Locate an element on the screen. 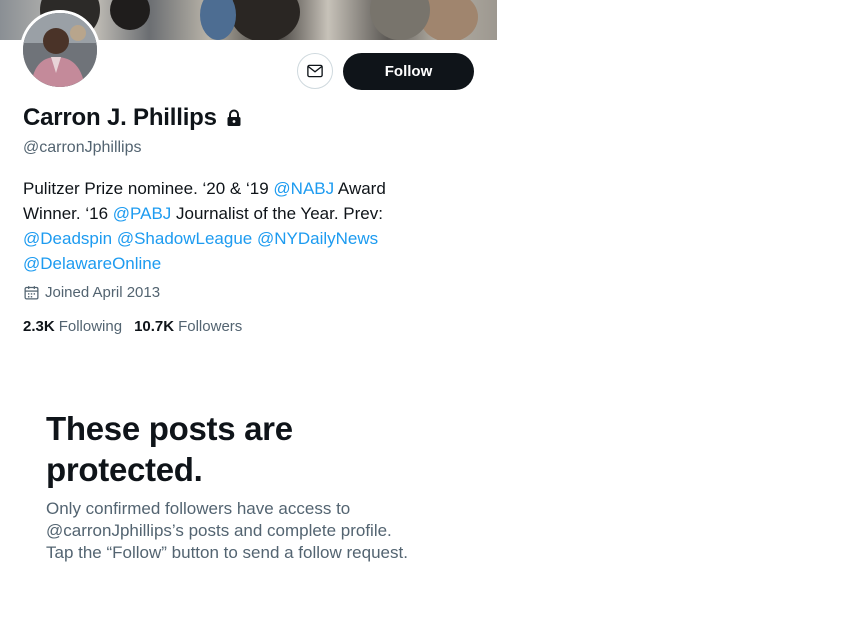  following-count: 2.3K is located at coordinates (39, 326).